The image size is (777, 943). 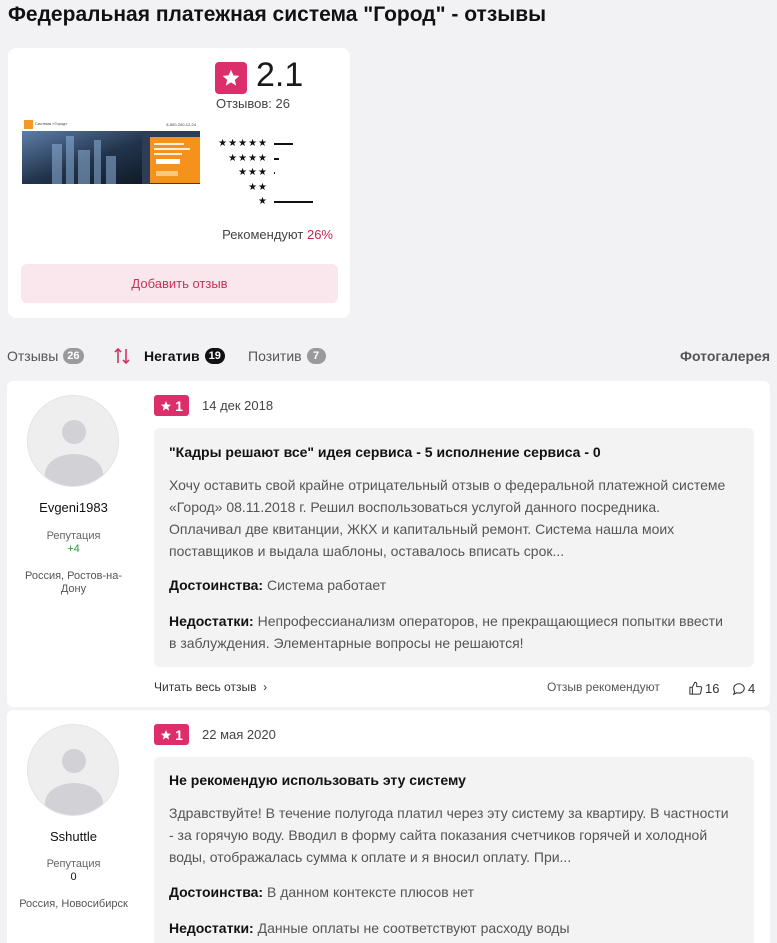 What do you see at coordinates (370, 892) in the screenshot?
I see `pros-text: В данном контексте плюсов нет` at bounding box center [370, 892].